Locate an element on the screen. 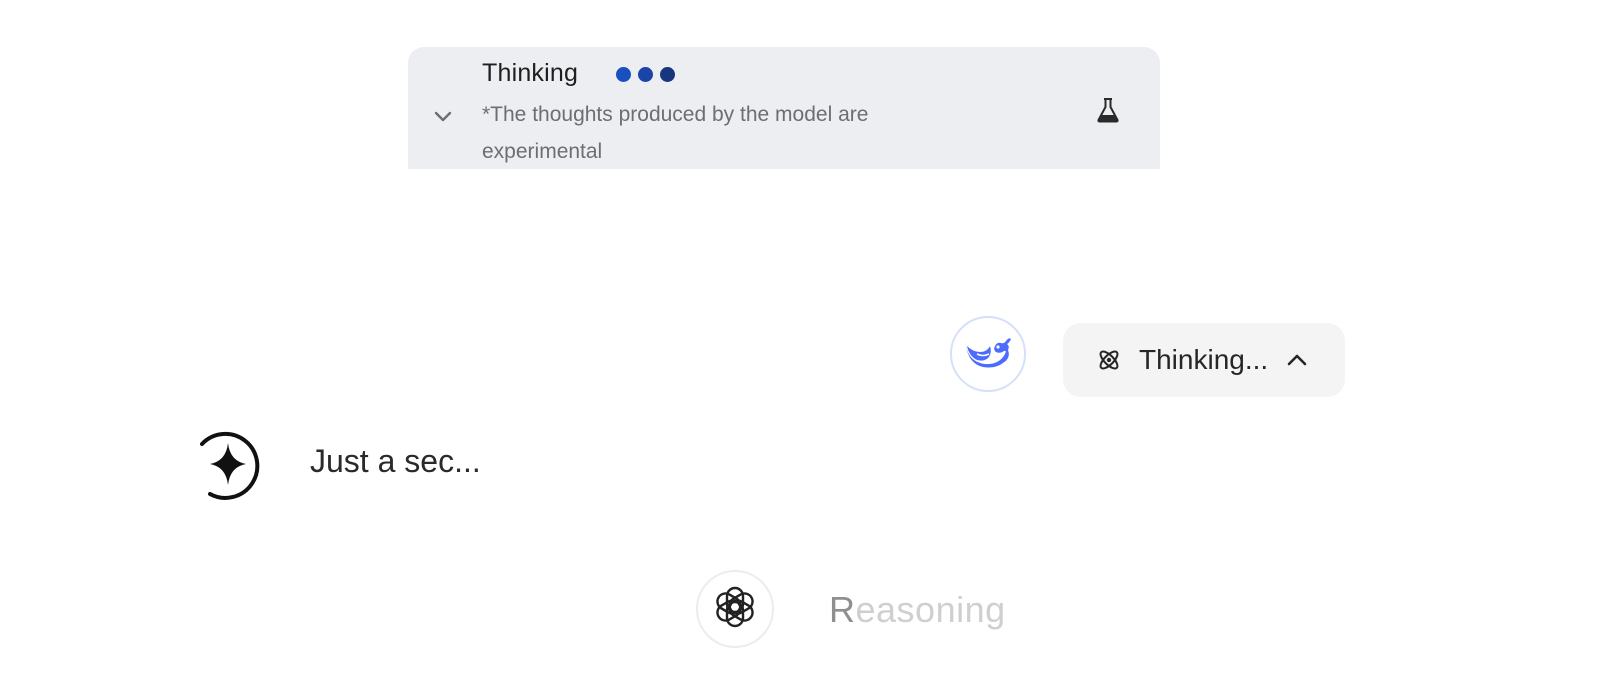 Image resolution: width=1600 pixels, height=692 pixels. atom-icon is located at coordinates (1109, 360).